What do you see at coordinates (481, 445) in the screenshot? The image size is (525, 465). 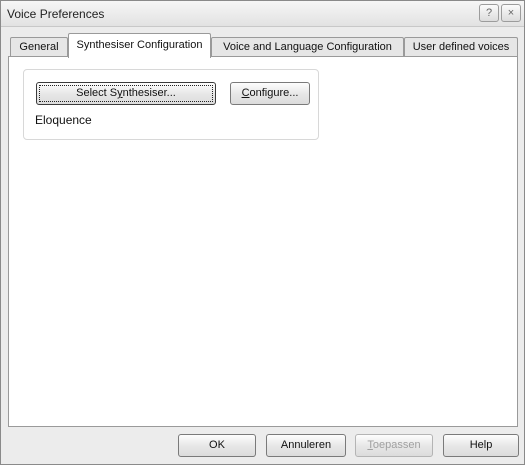 I see `help-button: Help` at bounding box center [481, 445].